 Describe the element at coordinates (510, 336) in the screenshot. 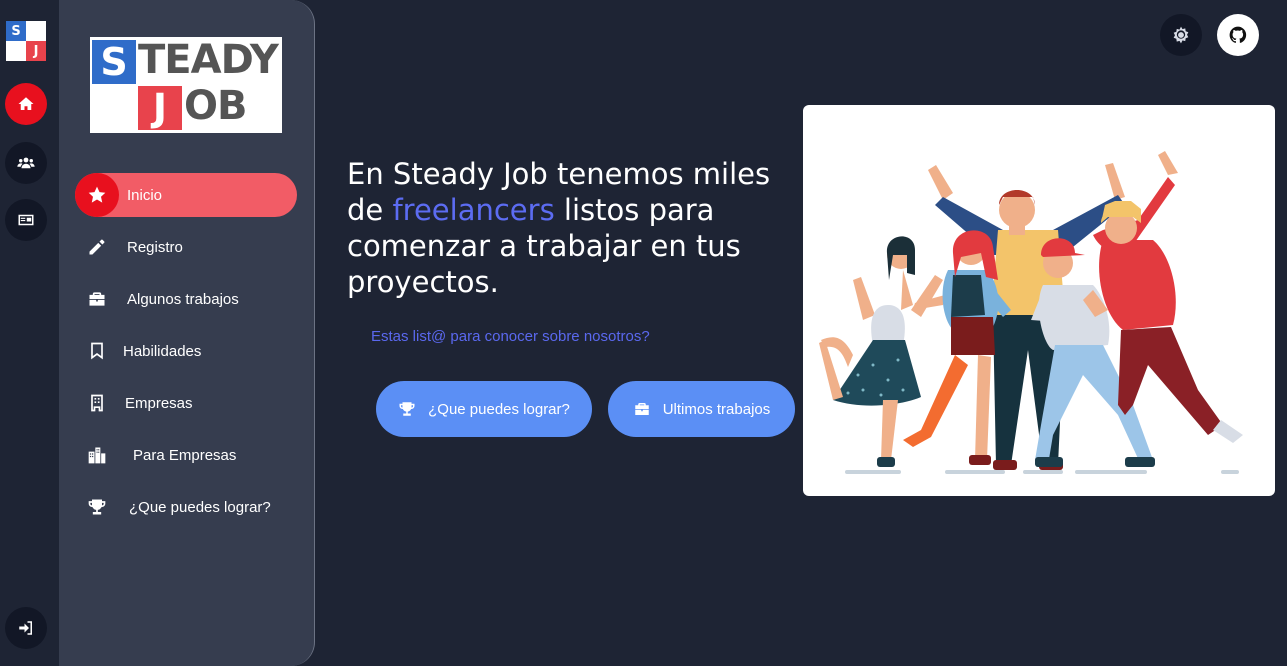

I see `about-link: Estas list@ para conocer sobre nosotros?` at that location.